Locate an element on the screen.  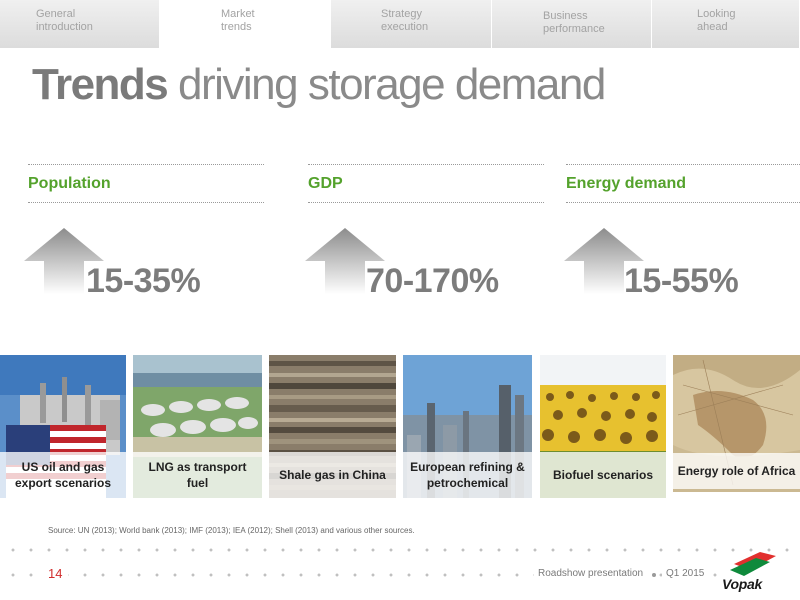
tab-strategy-execution: Strategy execution is located at coordinates (411, 24).